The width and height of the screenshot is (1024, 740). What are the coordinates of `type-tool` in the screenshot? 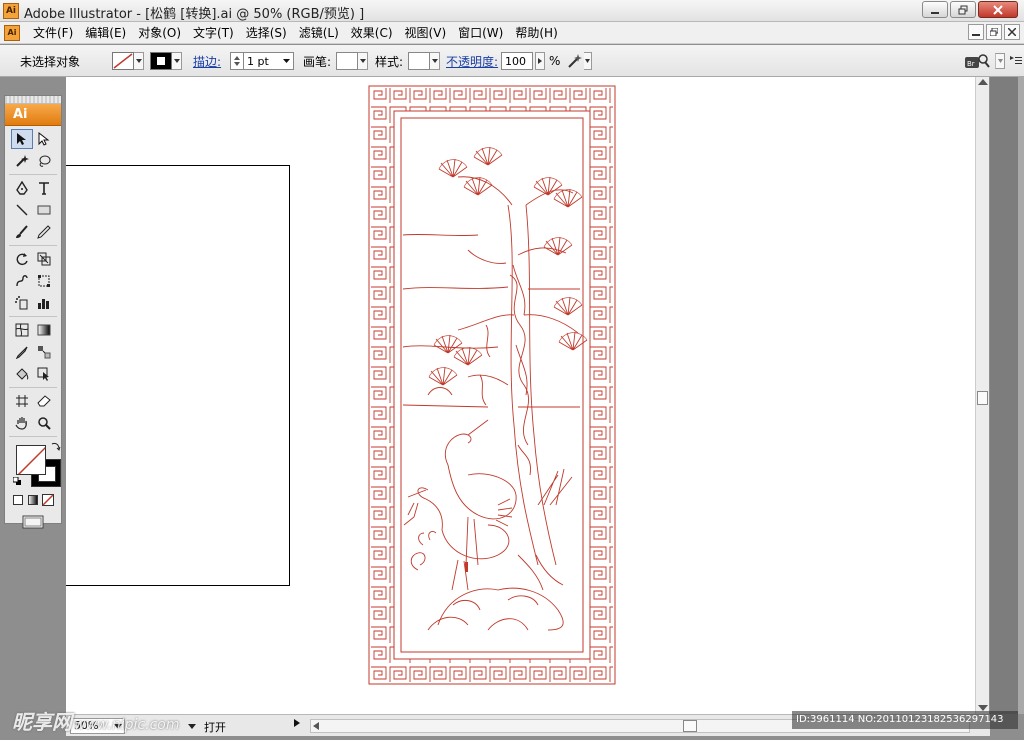 It's located at (44, 188).